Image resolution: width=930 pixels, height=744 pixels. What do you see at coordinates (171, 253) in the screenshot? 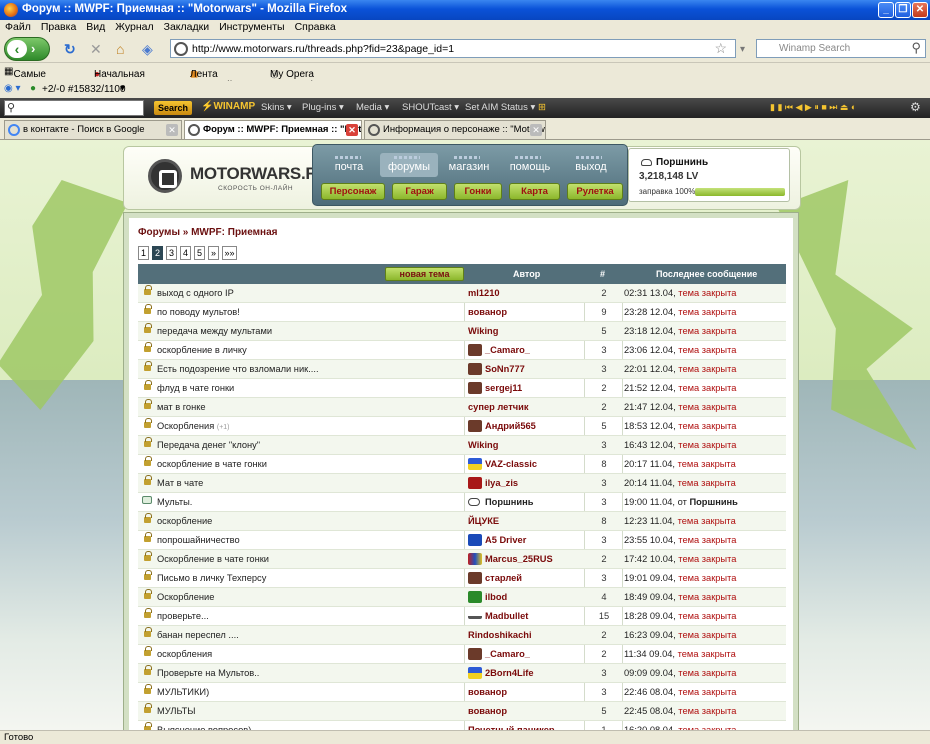
I see `page-3: 3` at bounding box center [171, 253].